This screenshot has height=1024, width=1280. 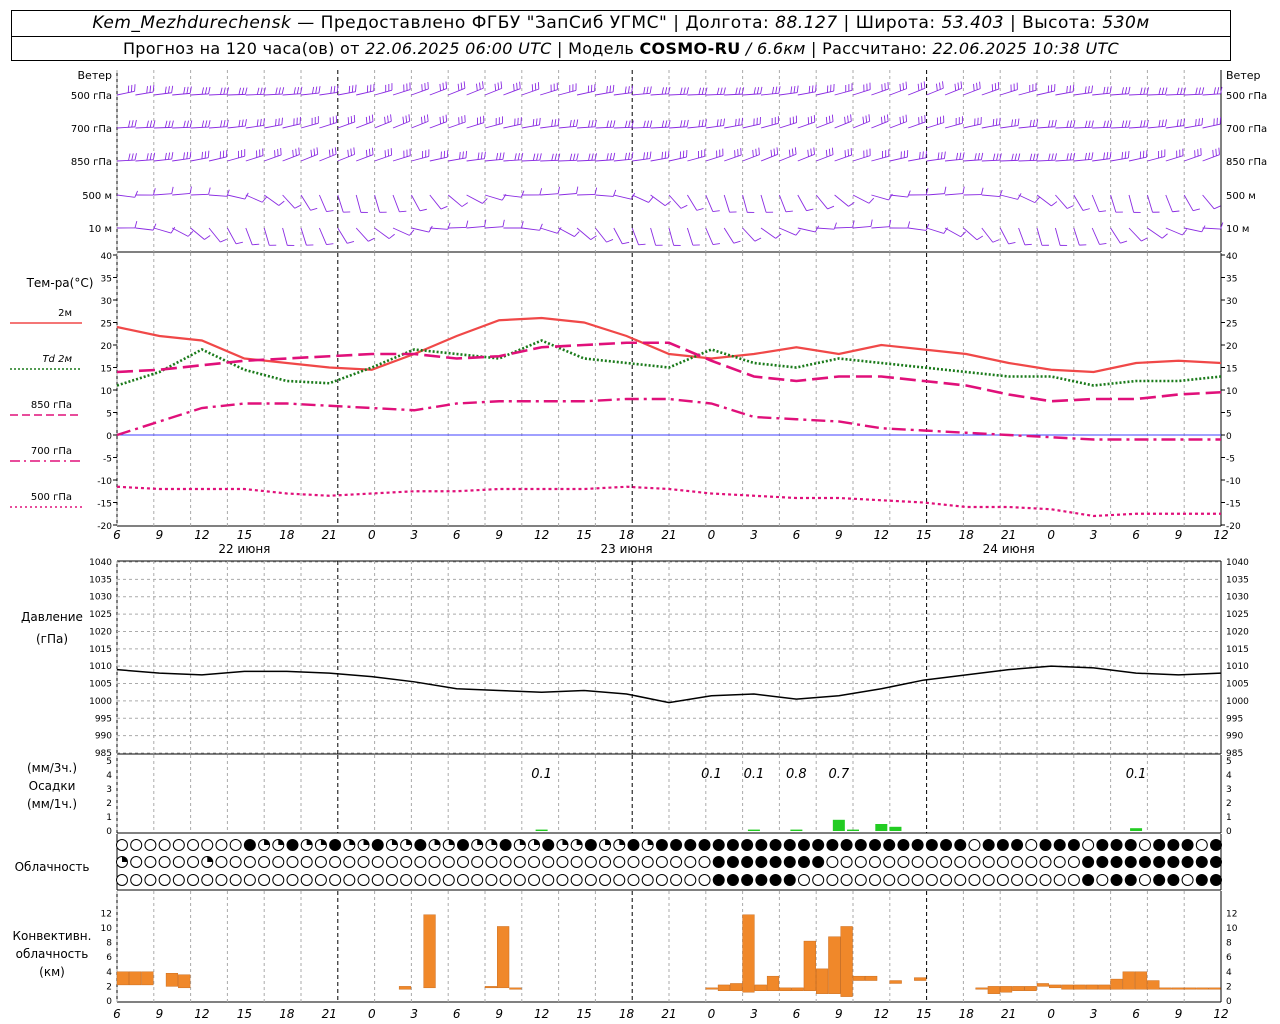 What do you see at coordinates (51, 451) in the screenshot?
I see `temp-legend-label: 700 гПа` at bounding box center [51, 451].